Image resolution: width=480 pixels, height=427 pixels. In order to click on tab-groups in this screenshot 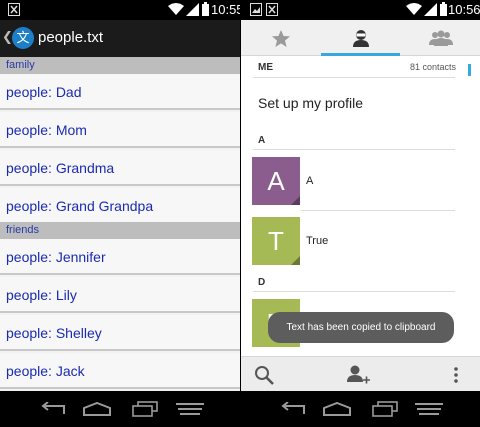, I will do `click(440, 38)`.